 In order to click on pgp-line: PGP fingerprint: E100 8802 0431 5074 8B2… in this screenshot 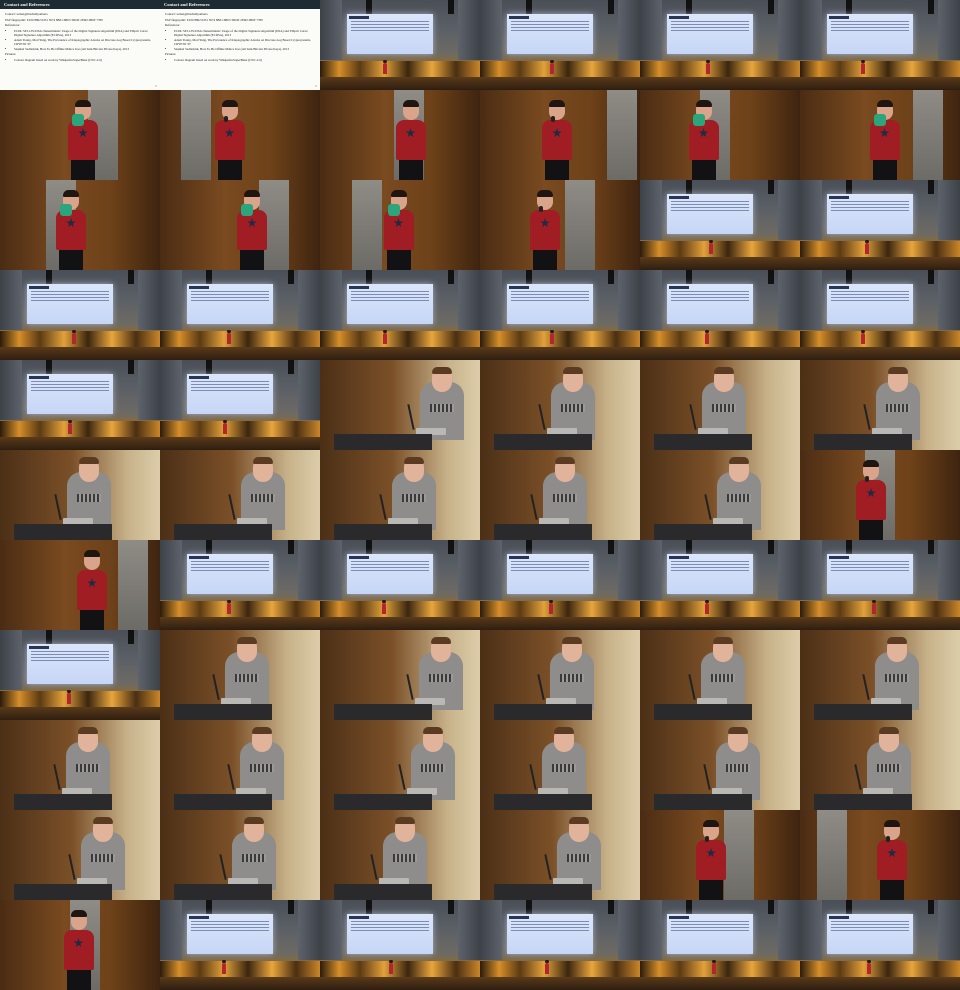, I will do `click(80, 20)`.